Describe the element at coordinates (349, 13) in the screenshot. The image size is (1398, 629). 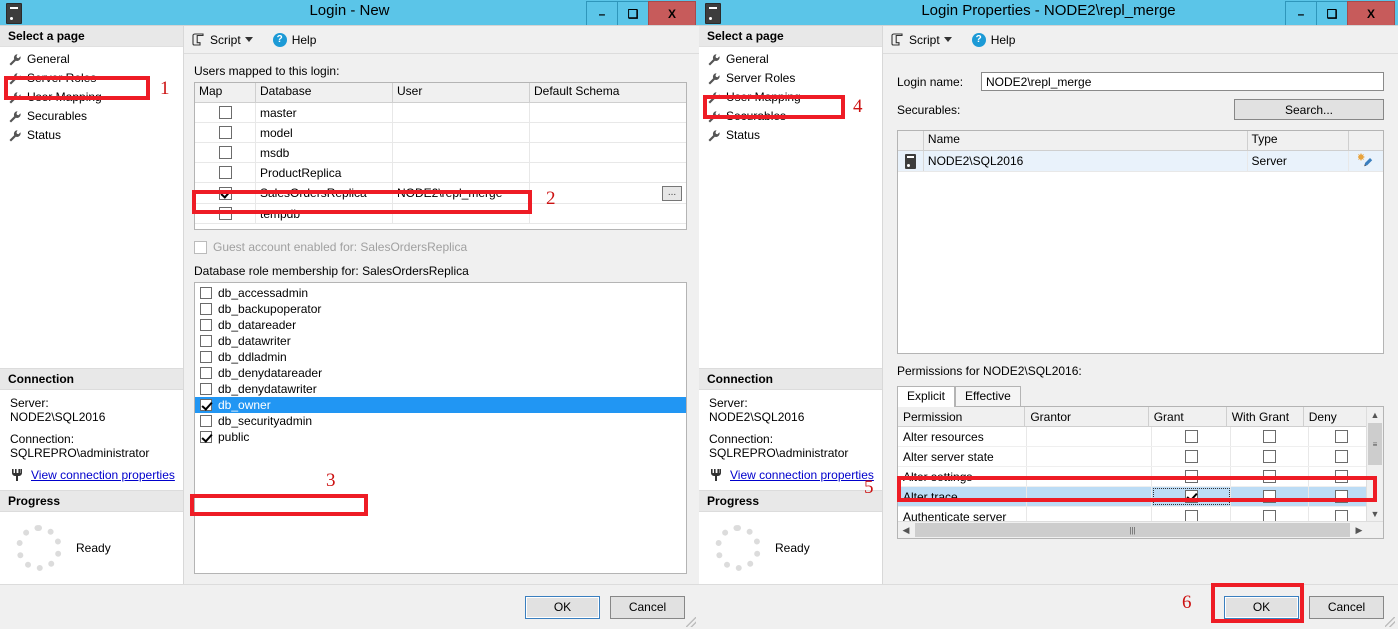
I see `left-titlebar: Login - New – ❑ X` at that location.